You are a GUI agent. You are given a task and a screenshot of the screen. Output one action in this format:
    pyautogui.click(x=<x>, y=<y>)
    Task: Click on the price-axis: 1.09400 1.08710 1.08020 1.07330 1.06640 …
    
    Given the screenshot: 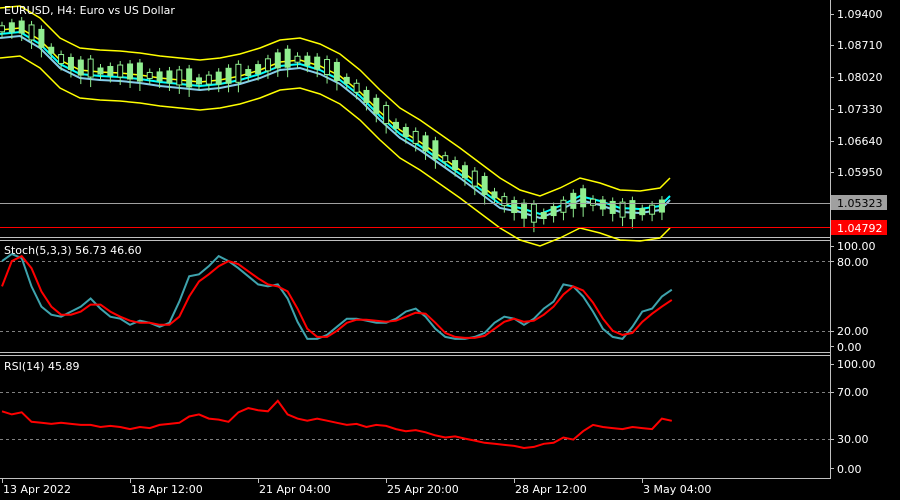 What is the action you would take?
    pyautogui.click(x=858, y=121)
    